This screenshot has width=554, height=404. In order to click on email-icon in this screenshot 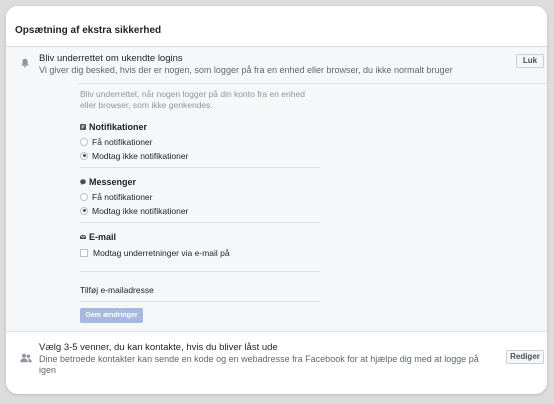, I will do `click(83, 236)`.